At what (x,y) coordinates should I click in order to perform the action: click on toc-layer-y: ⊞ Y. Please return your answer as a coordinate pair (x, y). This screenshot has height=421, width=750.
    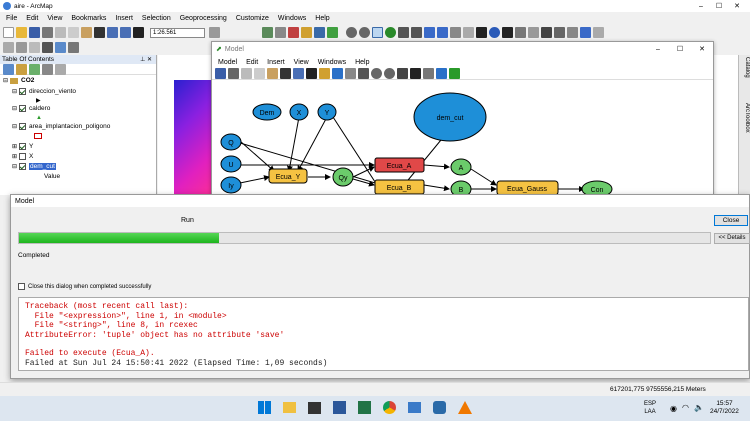
    Looking at the image, I should click on (22, 146).